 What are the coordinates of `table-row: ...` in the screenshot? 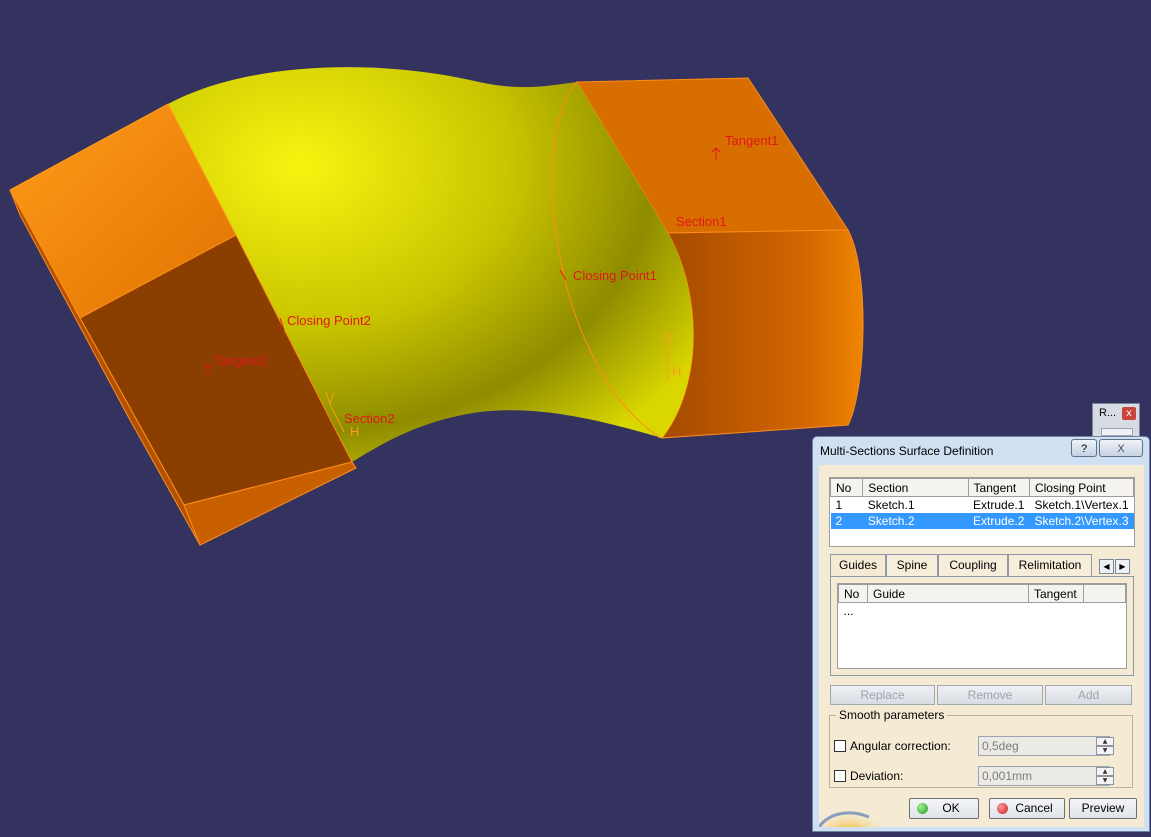 It's located at (982, 611).